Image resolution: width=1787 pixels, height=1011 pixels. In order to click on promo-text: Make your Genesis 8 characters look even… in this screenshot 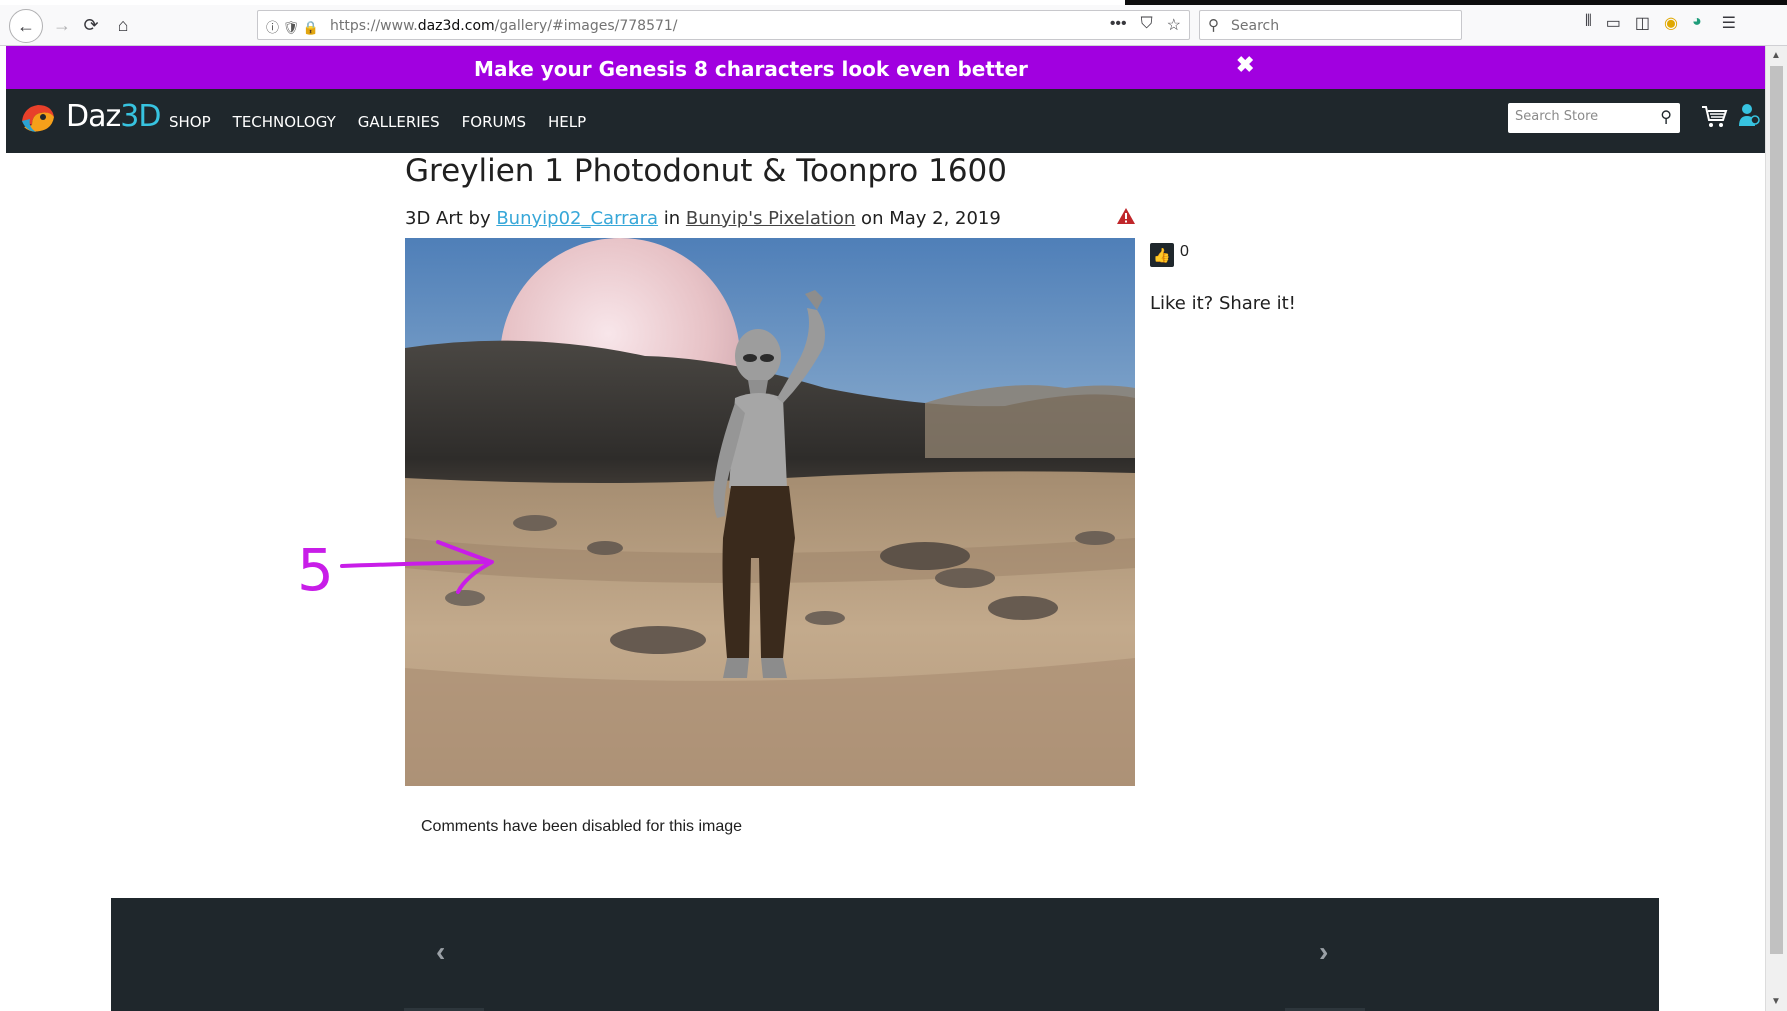, I will do `click(751, 69)`.